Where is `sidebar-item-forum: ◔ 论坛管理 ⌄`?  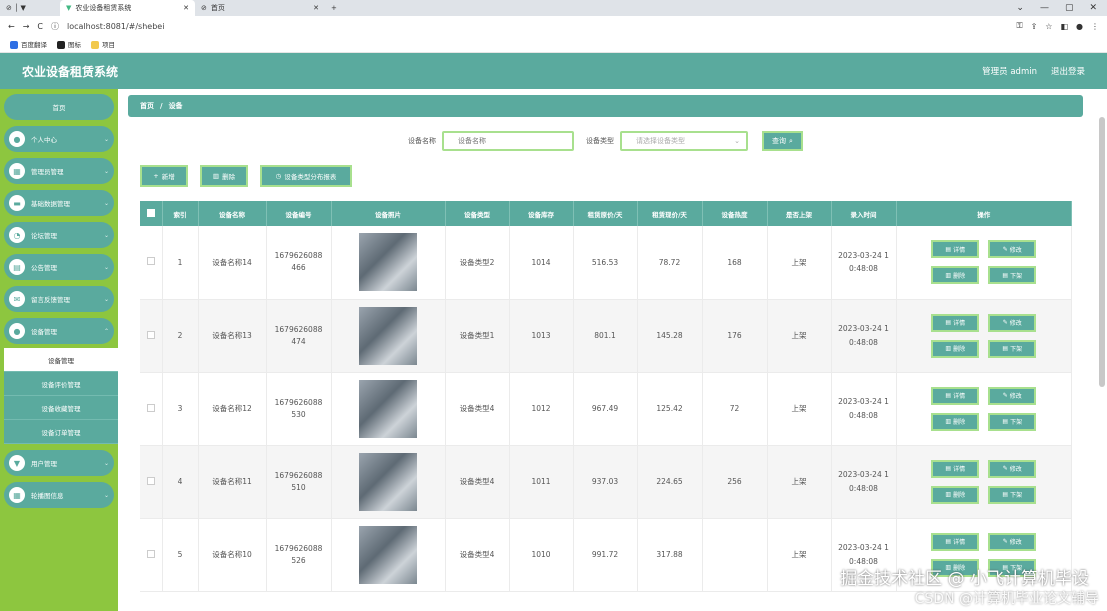
sidebar-item-forum: ◔ 论坛管理 ⌄ is located at coordinates (59, 235).